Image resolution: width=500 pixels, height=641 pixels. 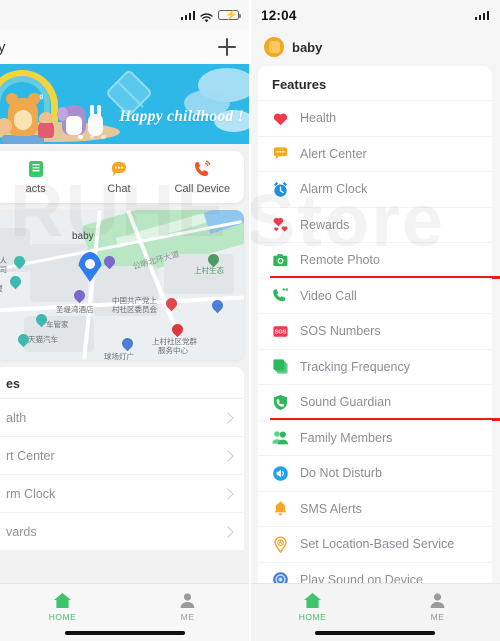 I want to click on quick-action-contacts: acts, so click(x=38, y=177).